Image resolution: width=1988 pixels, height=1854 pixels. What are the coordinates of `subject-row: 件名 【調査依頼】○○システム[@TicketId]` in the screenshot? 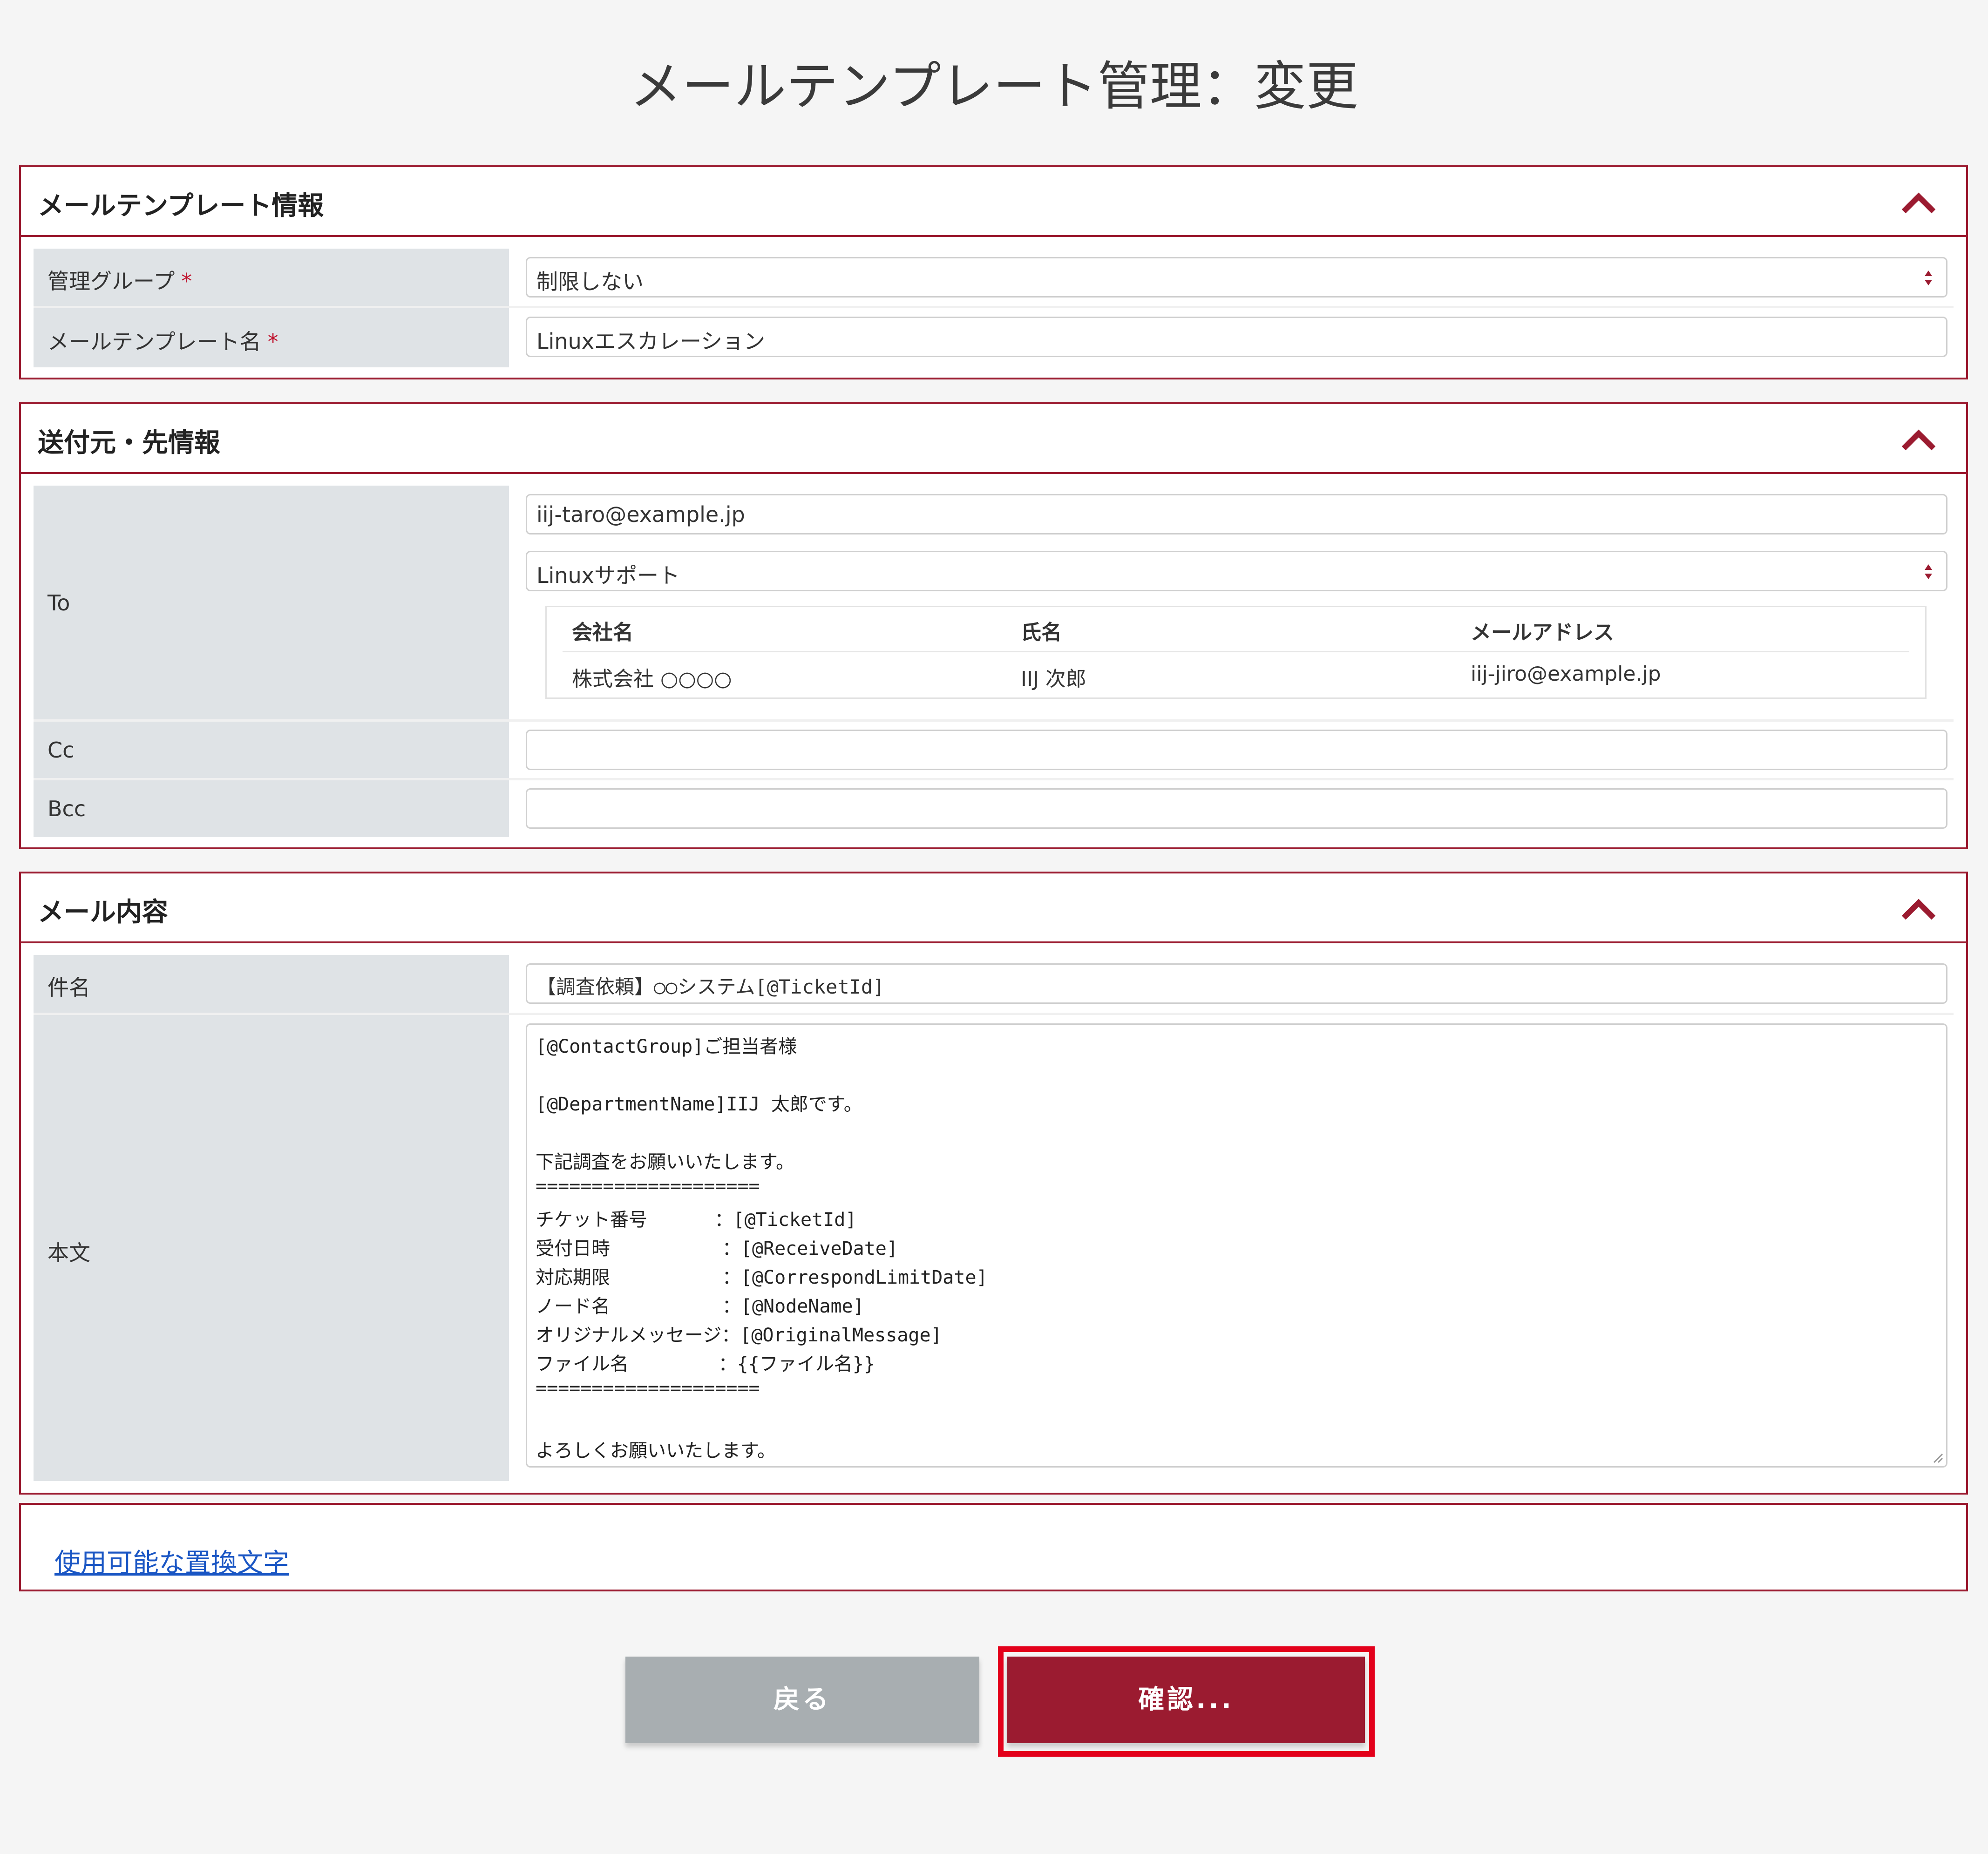 It's located at (994, 984).